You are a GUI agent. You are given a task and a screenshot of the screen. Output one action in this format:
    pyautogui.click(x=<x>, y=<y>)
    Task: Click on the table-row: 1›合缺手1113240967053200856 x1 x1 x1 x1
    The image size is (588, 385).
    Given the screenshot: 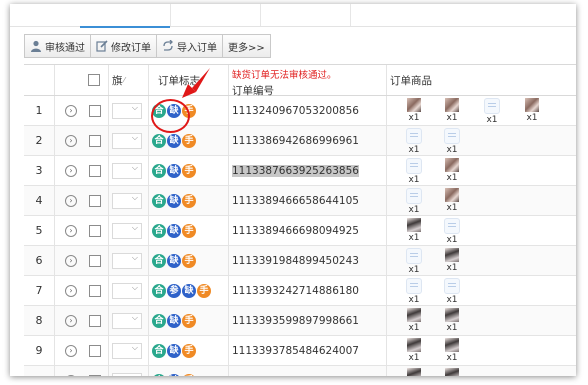 What is the action you would take?
    pyautogui.click(x=300, y=111)
    